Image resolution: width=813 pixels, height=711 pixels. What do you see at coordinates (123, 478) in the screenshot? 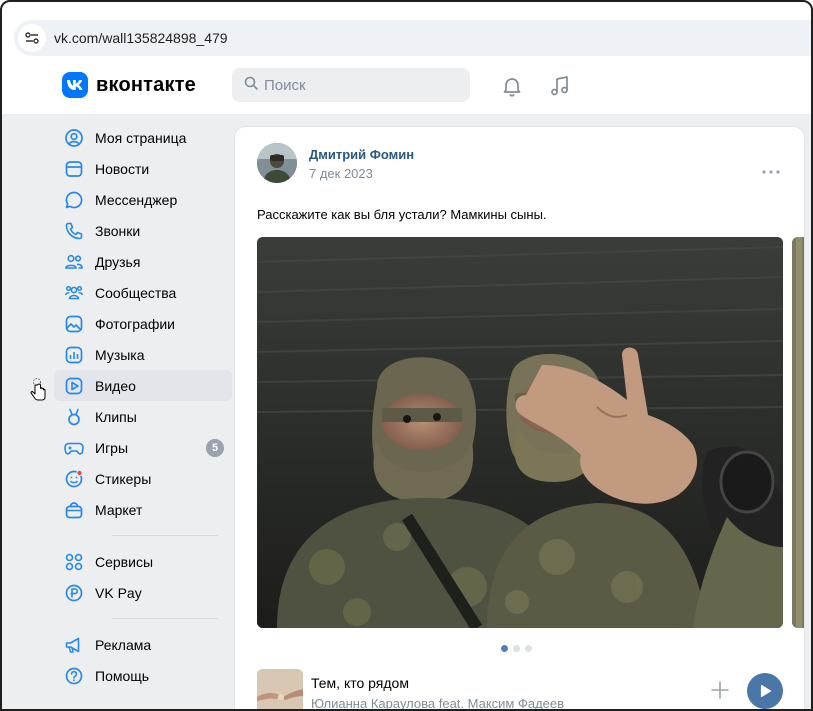
I see `sidebar-item-label: Стикеры` at bounding box center [123, 478].